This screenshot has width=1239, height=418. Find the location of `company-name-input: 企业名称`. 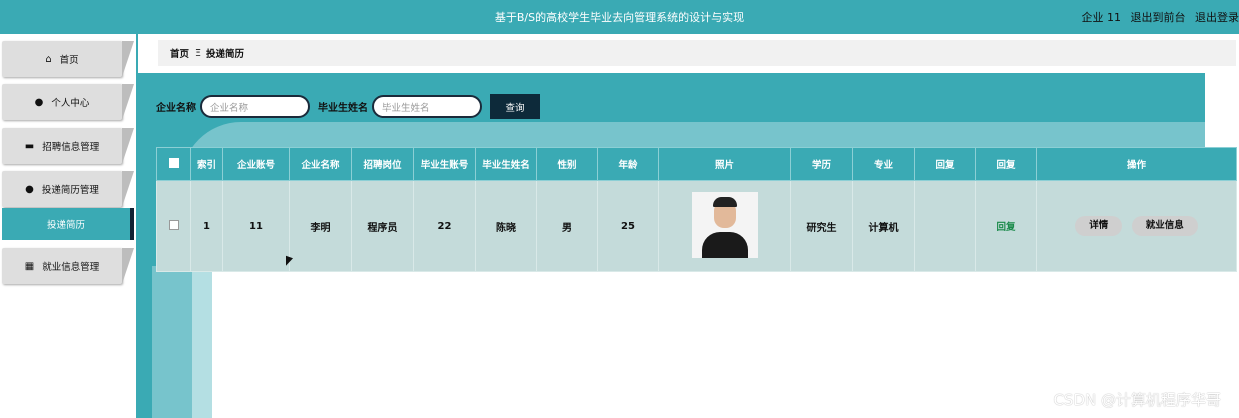

company-name-input: 企业名称 is located at coordinates (255, 106).